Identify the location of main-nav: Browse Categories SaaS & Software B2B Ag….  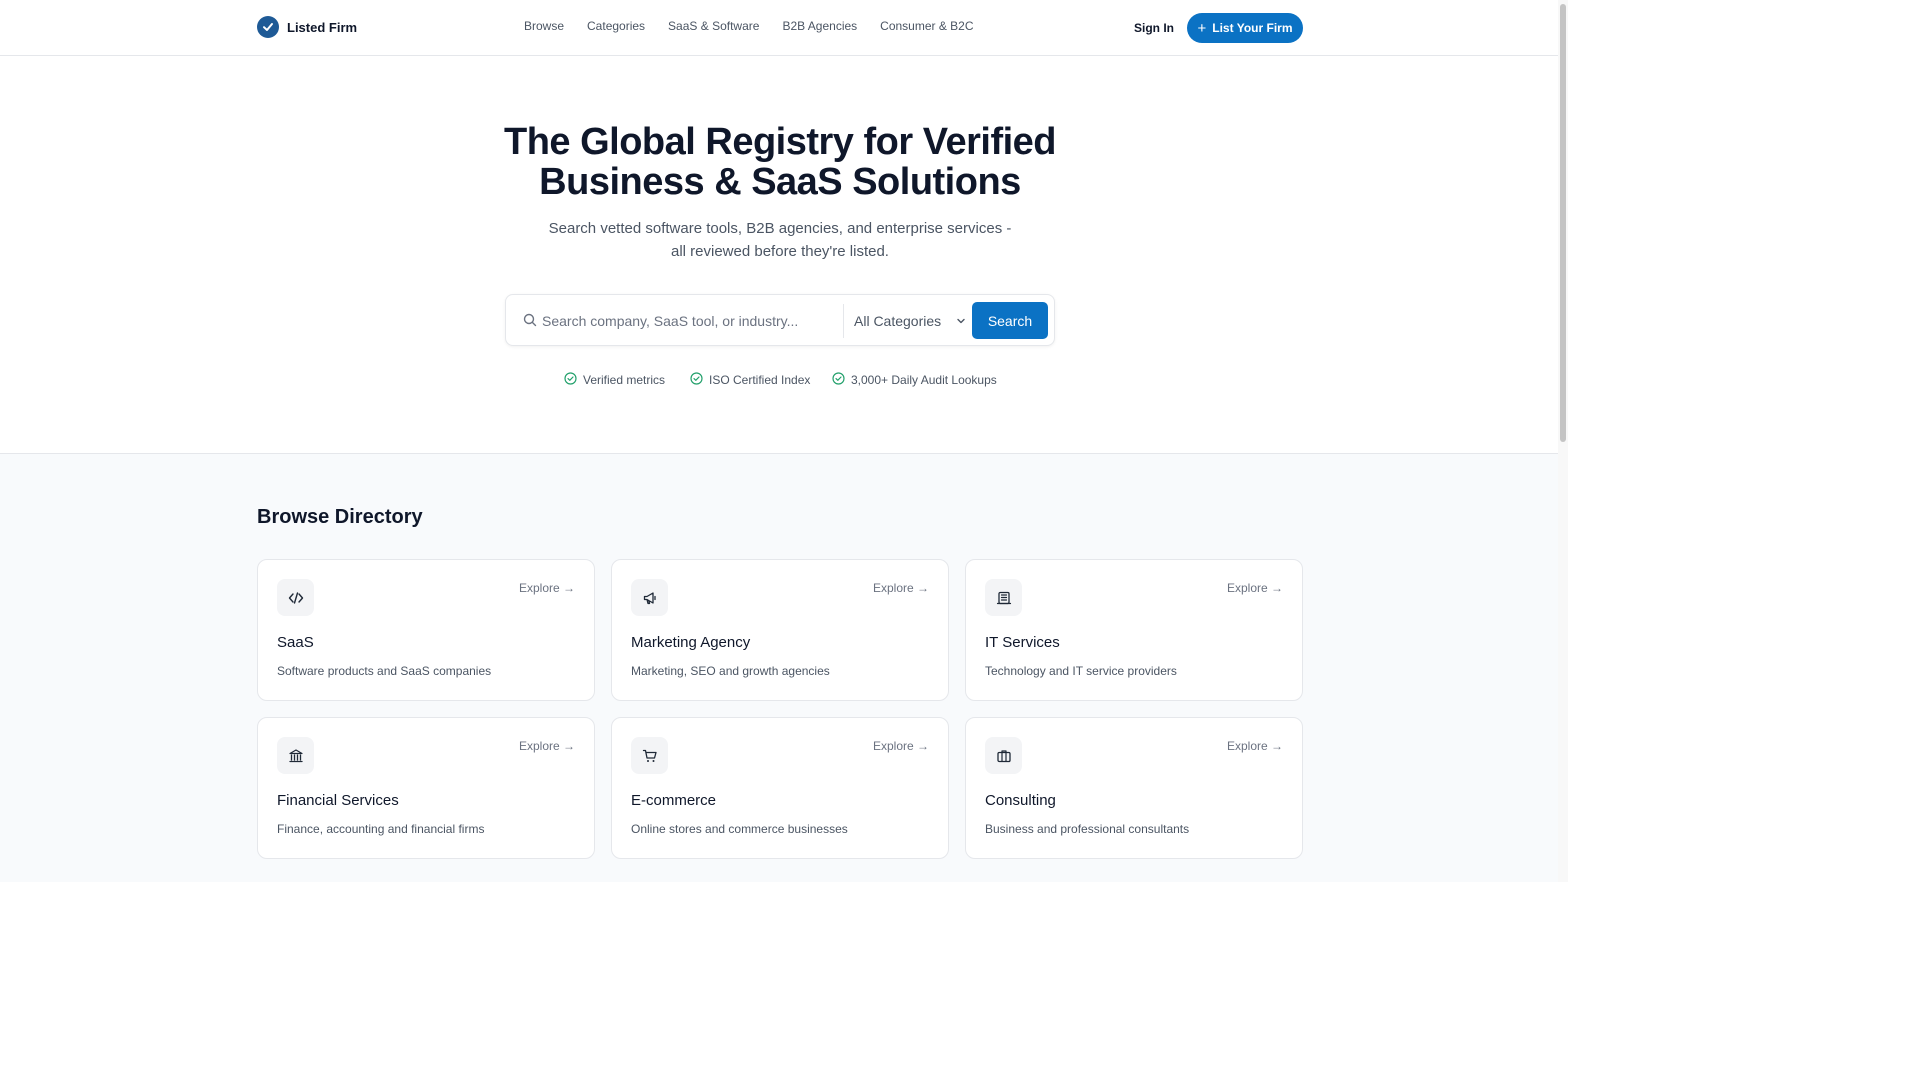
(760, 26).